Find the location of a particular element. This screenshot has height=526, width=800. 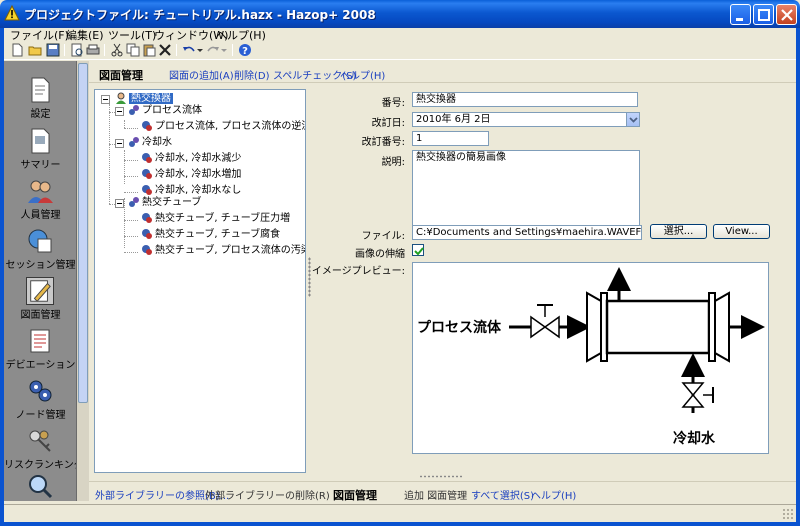

nav-label: 図面管理 is located at coordinates (40, 315).